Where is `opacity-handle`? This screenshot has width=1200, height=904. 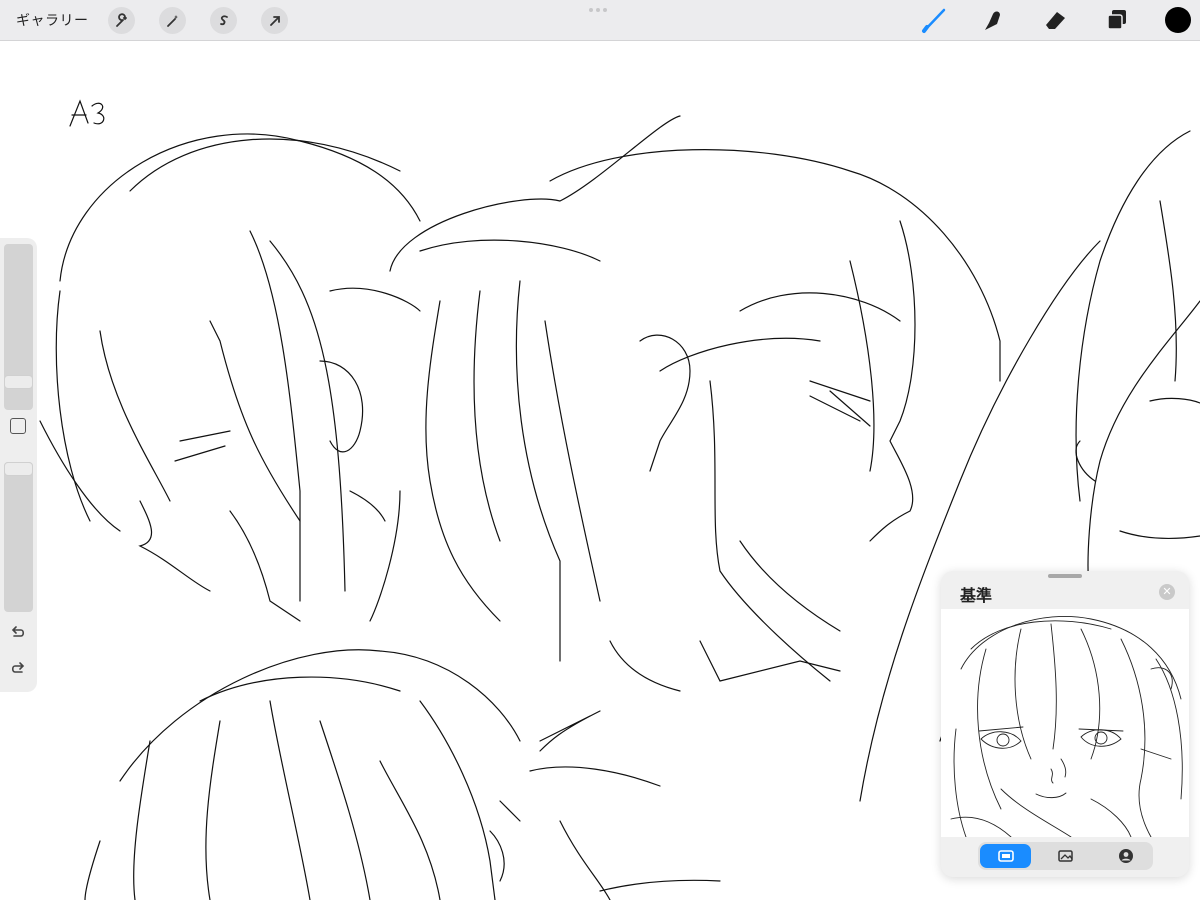 opacity-handle is located at coordinates (18, 469).